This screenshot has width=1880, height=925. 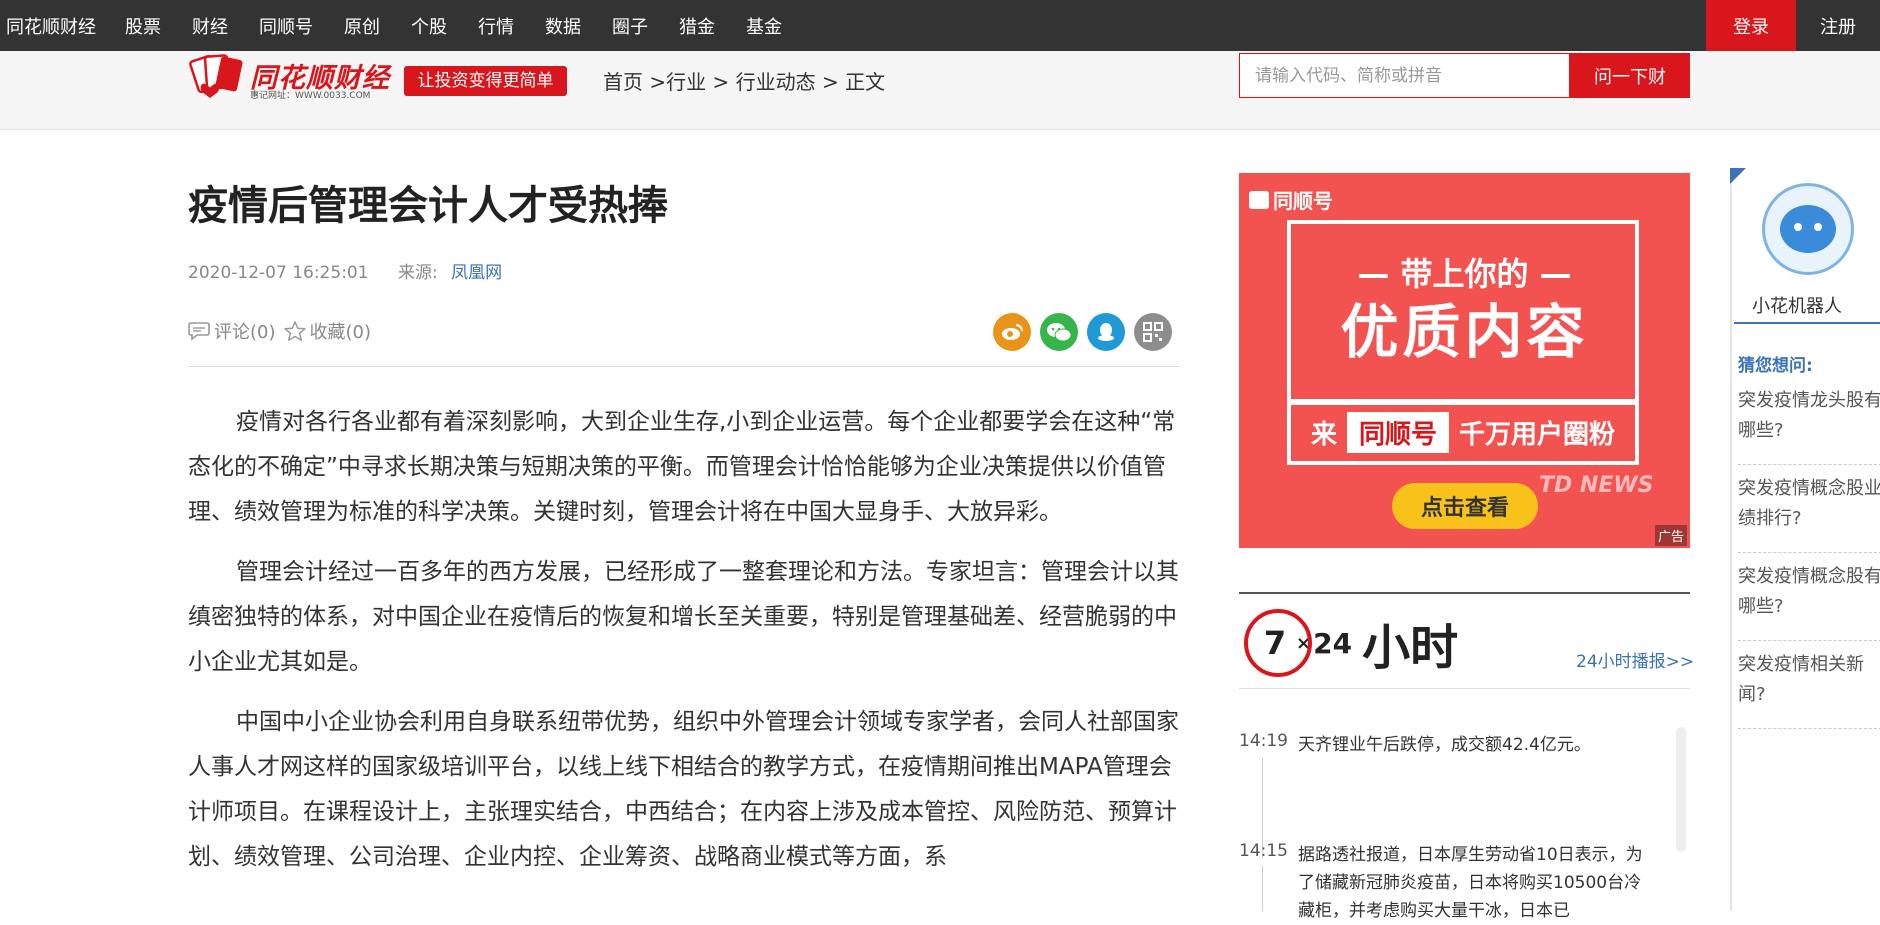 I want to click on article-divider, so click(x=684, y=366).